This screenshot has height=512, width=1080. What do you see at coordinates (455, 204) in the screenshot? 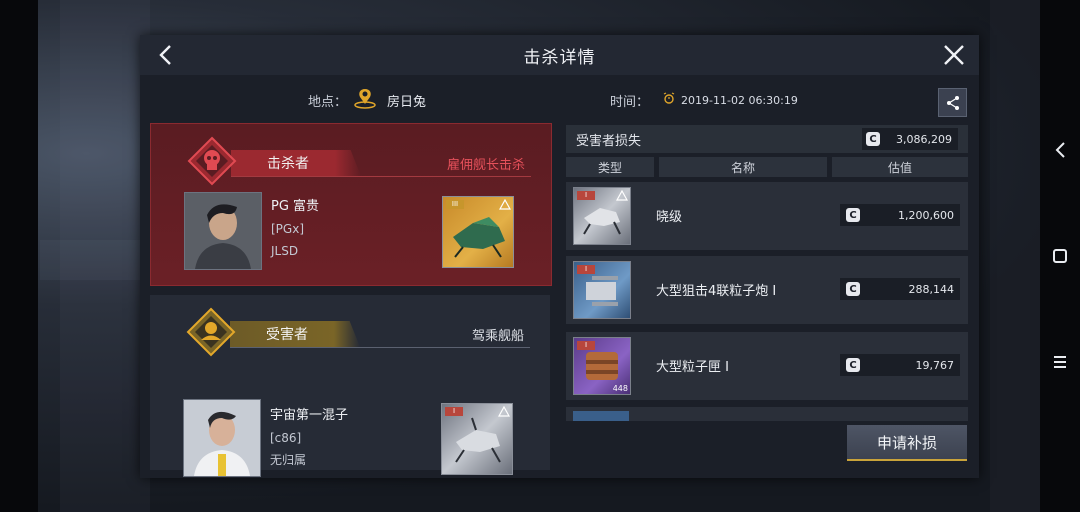
I see `killer-ship-tier: III` at bounding box center [455, 204].